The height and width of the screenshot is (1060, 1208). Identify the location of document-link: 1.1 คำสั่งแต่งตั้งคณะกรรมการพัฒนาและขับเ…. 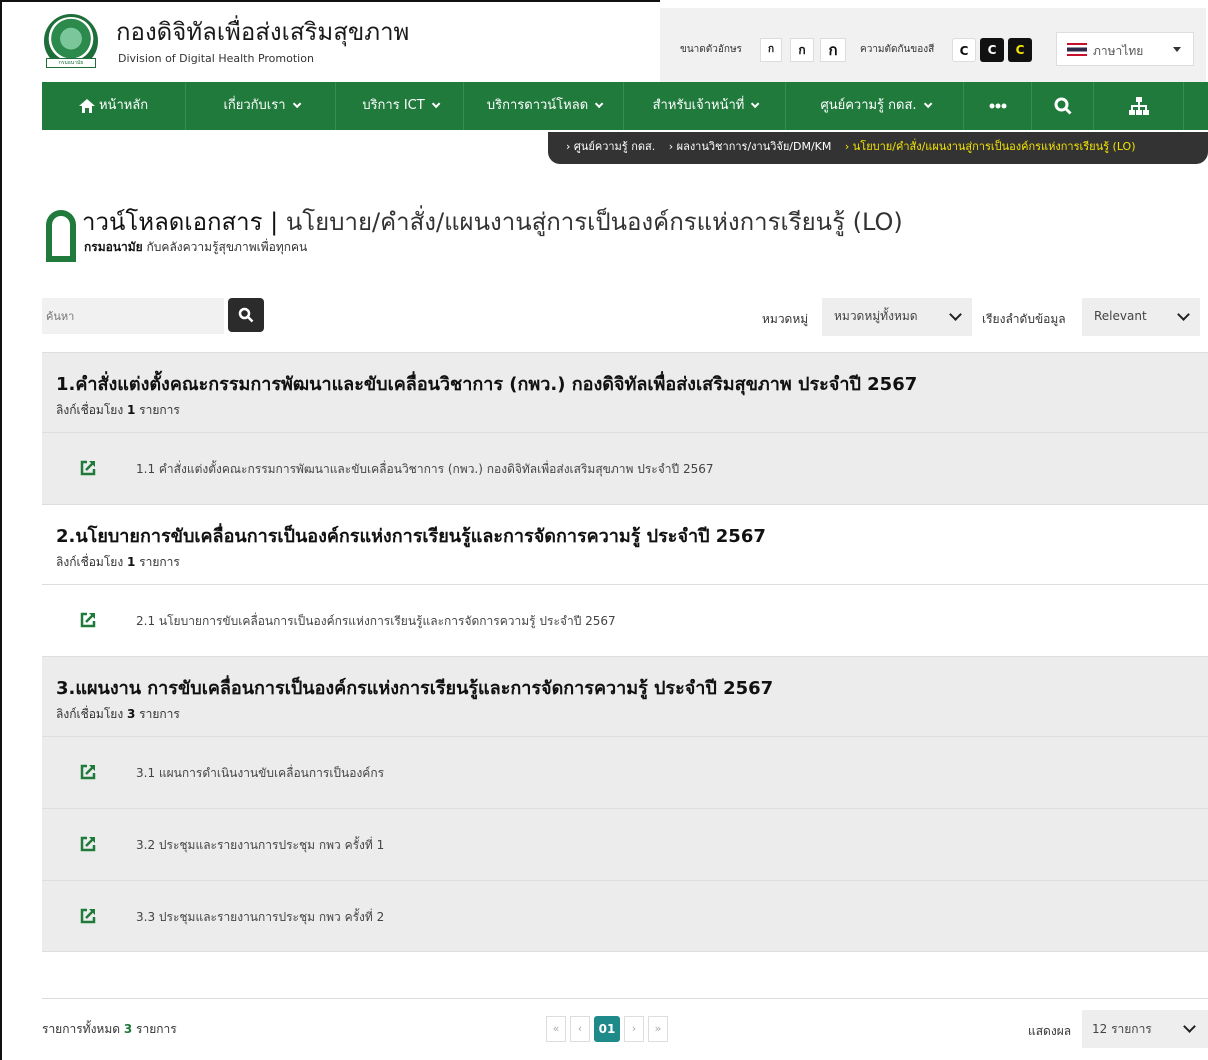
(425, 469).